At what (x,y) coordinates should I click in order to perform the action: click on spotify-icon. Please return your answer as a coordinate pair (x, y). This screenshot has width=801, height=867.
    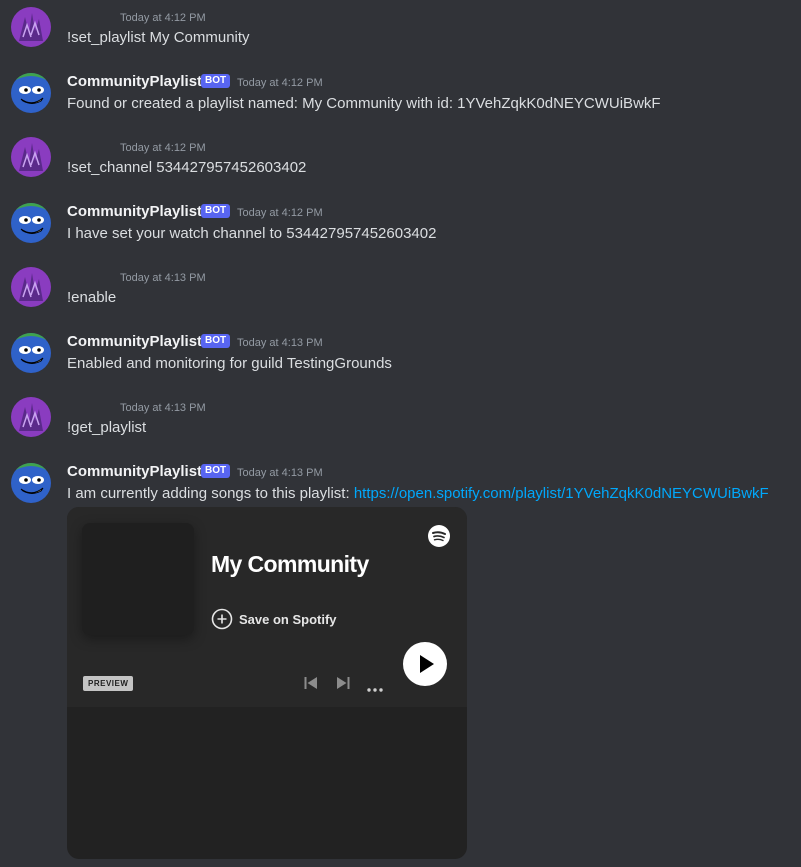
    Looking at the image, I should click on (439, 536).